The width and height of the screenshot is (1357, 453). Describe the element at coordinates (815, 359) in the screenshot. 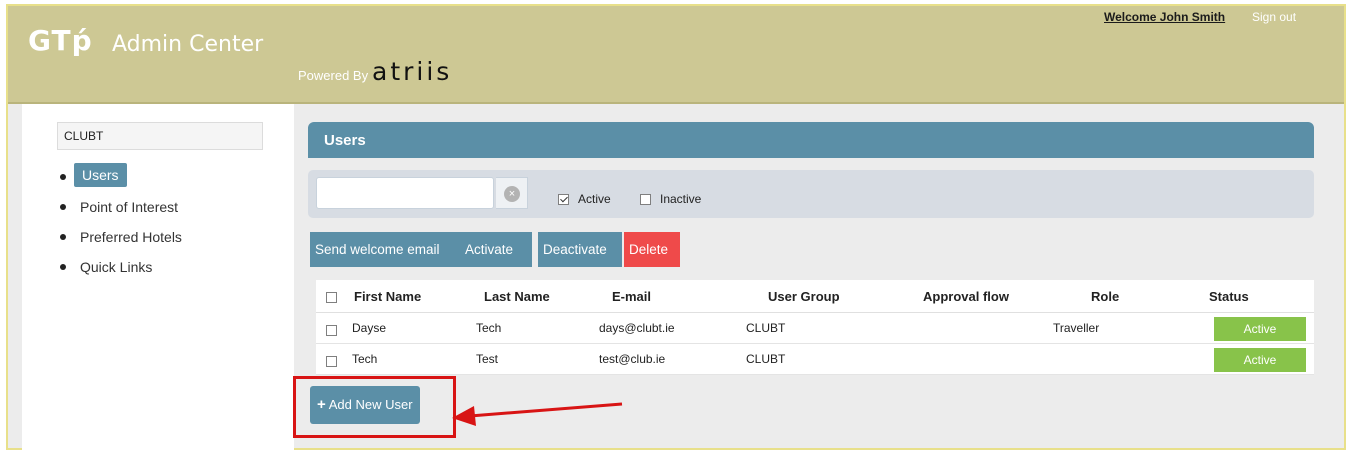

I see `table-row: Tech Test test@club.ie CLUBT Active` at that location.